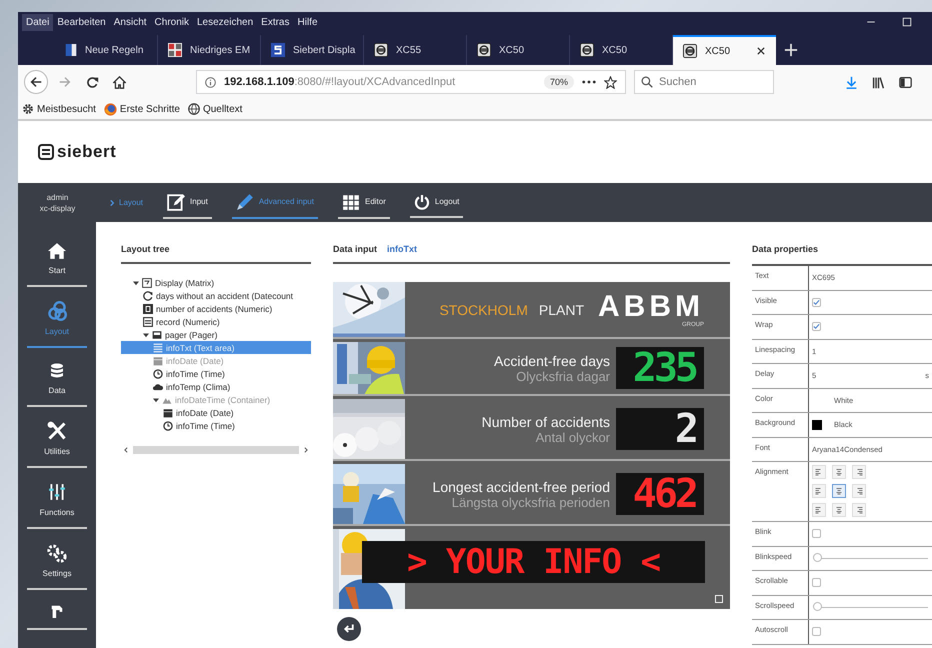  What do you see at coordinates (851, 82) in the screenshot?
I see `download-icon` at bounding box center [851, 82].